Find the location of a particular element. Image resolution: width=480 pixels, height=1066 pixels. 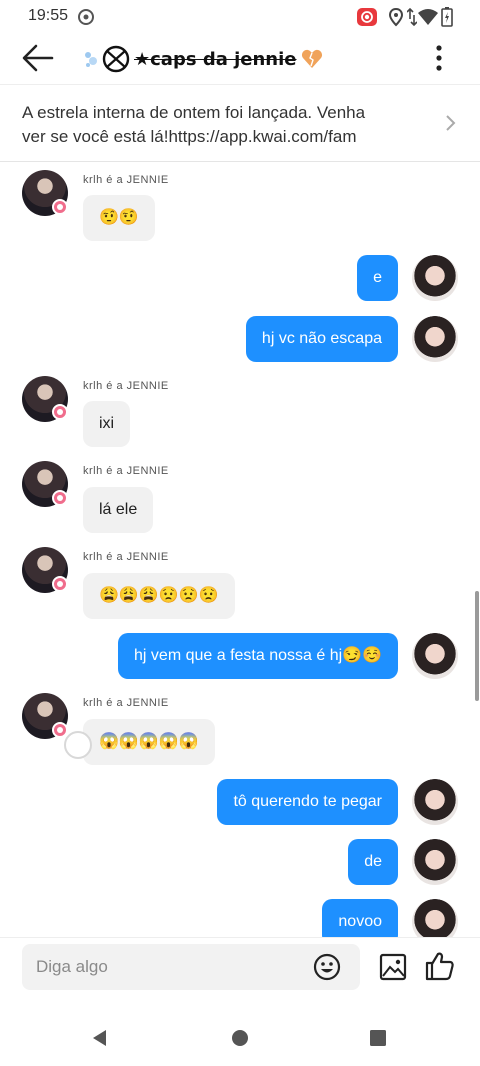

status-bar: 19:55 is located at coordinates (240, 17).